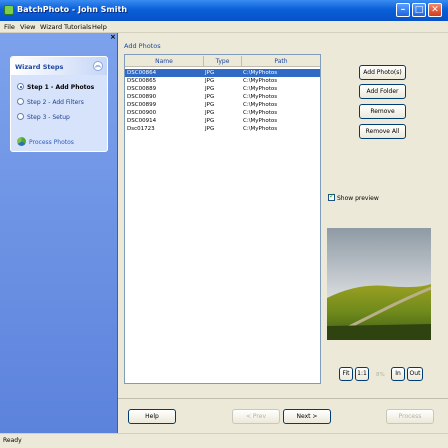 This screenshot has height=448, width=448. Describe the element at coordinates (403, 10) in the screenshot. I see `minimize-button: –` at that location.